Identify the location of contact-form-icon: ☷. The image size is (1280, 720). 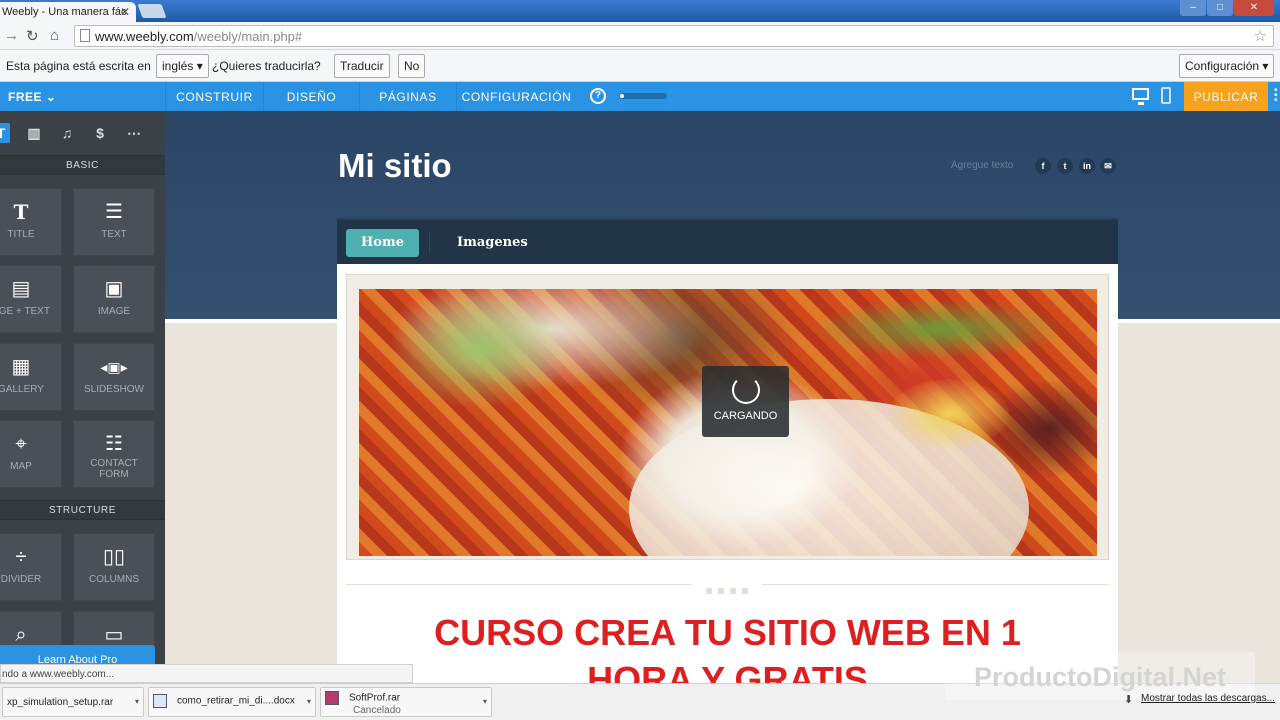
(114, 444).